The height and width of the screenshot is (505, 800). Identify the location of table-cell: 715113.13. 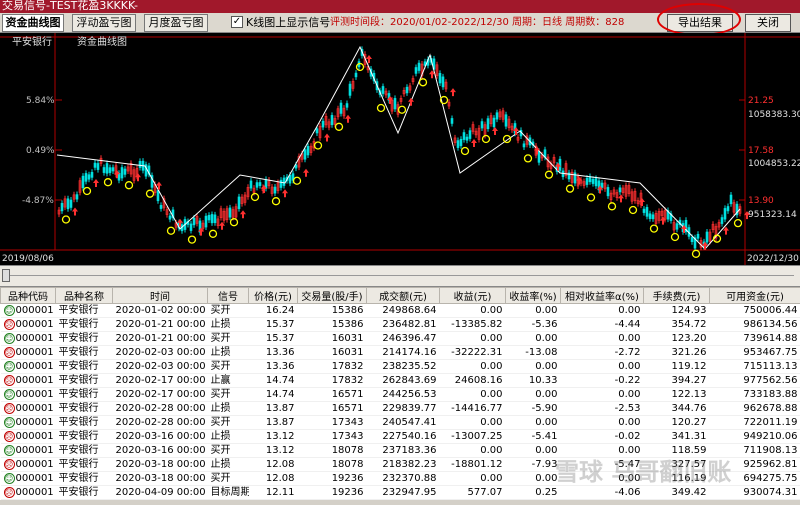
(754, 366).